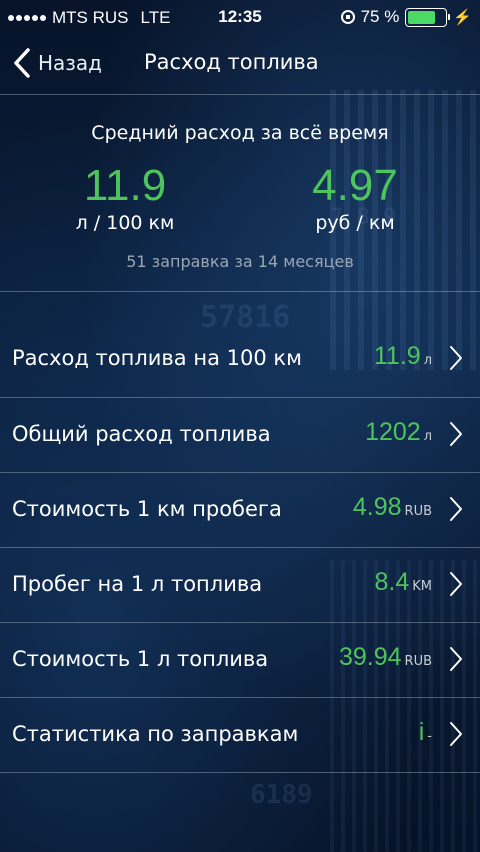  Describe the element at coordinates (380, 16) in the screenshot. I see `battery-percent: 75 %` at that location.